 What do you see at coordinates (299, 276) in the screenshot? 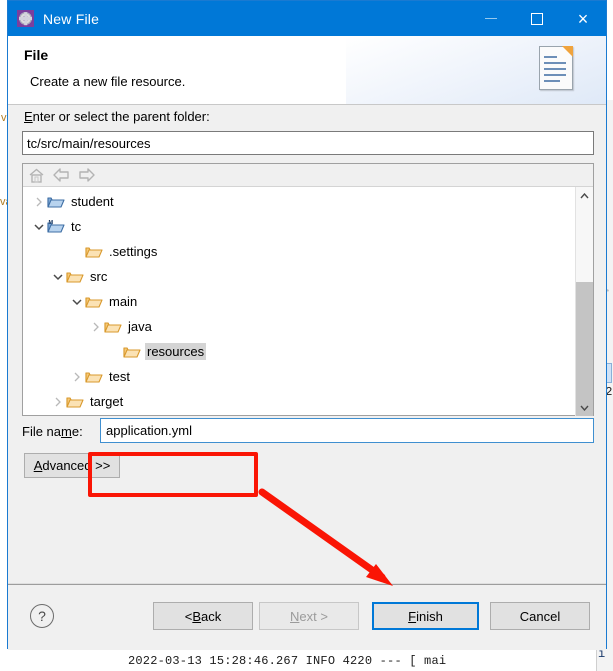
I see `tree-node-src: src` at bounding box center [299, 276].